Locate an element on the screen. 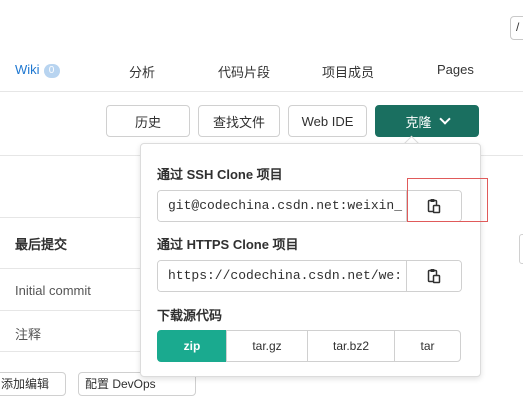  nav-wiki-label: Wiki is located at coordinates (27, 69).